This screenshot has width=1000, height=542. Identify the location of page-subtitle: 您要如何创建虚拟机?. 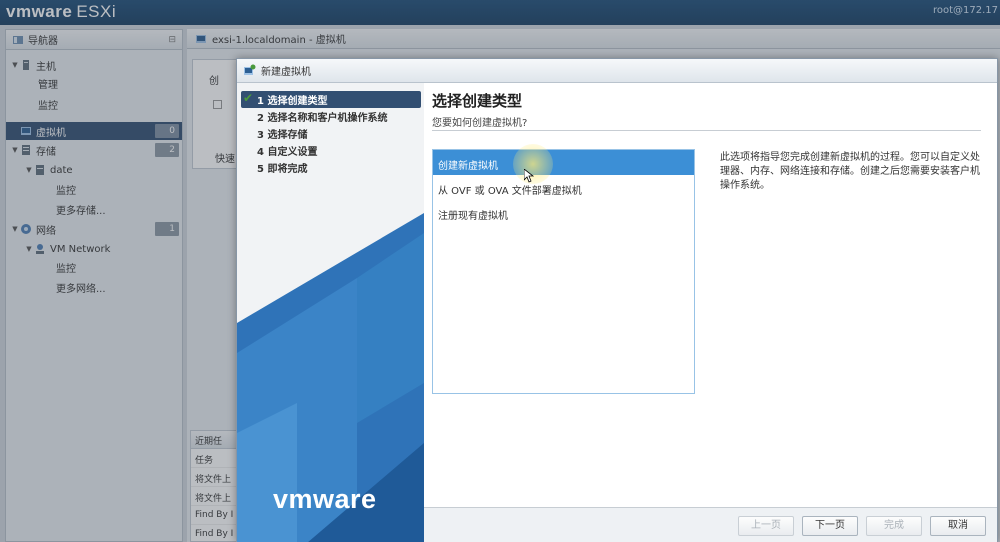
(480, 123).